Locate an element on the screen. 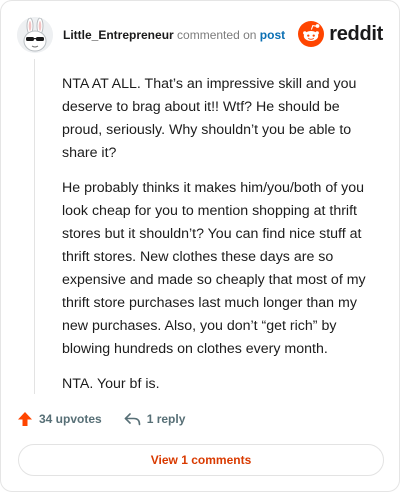 This screenshot has height=492, width=400. commented-on-text: commented on is located at coordinates (217, 35).